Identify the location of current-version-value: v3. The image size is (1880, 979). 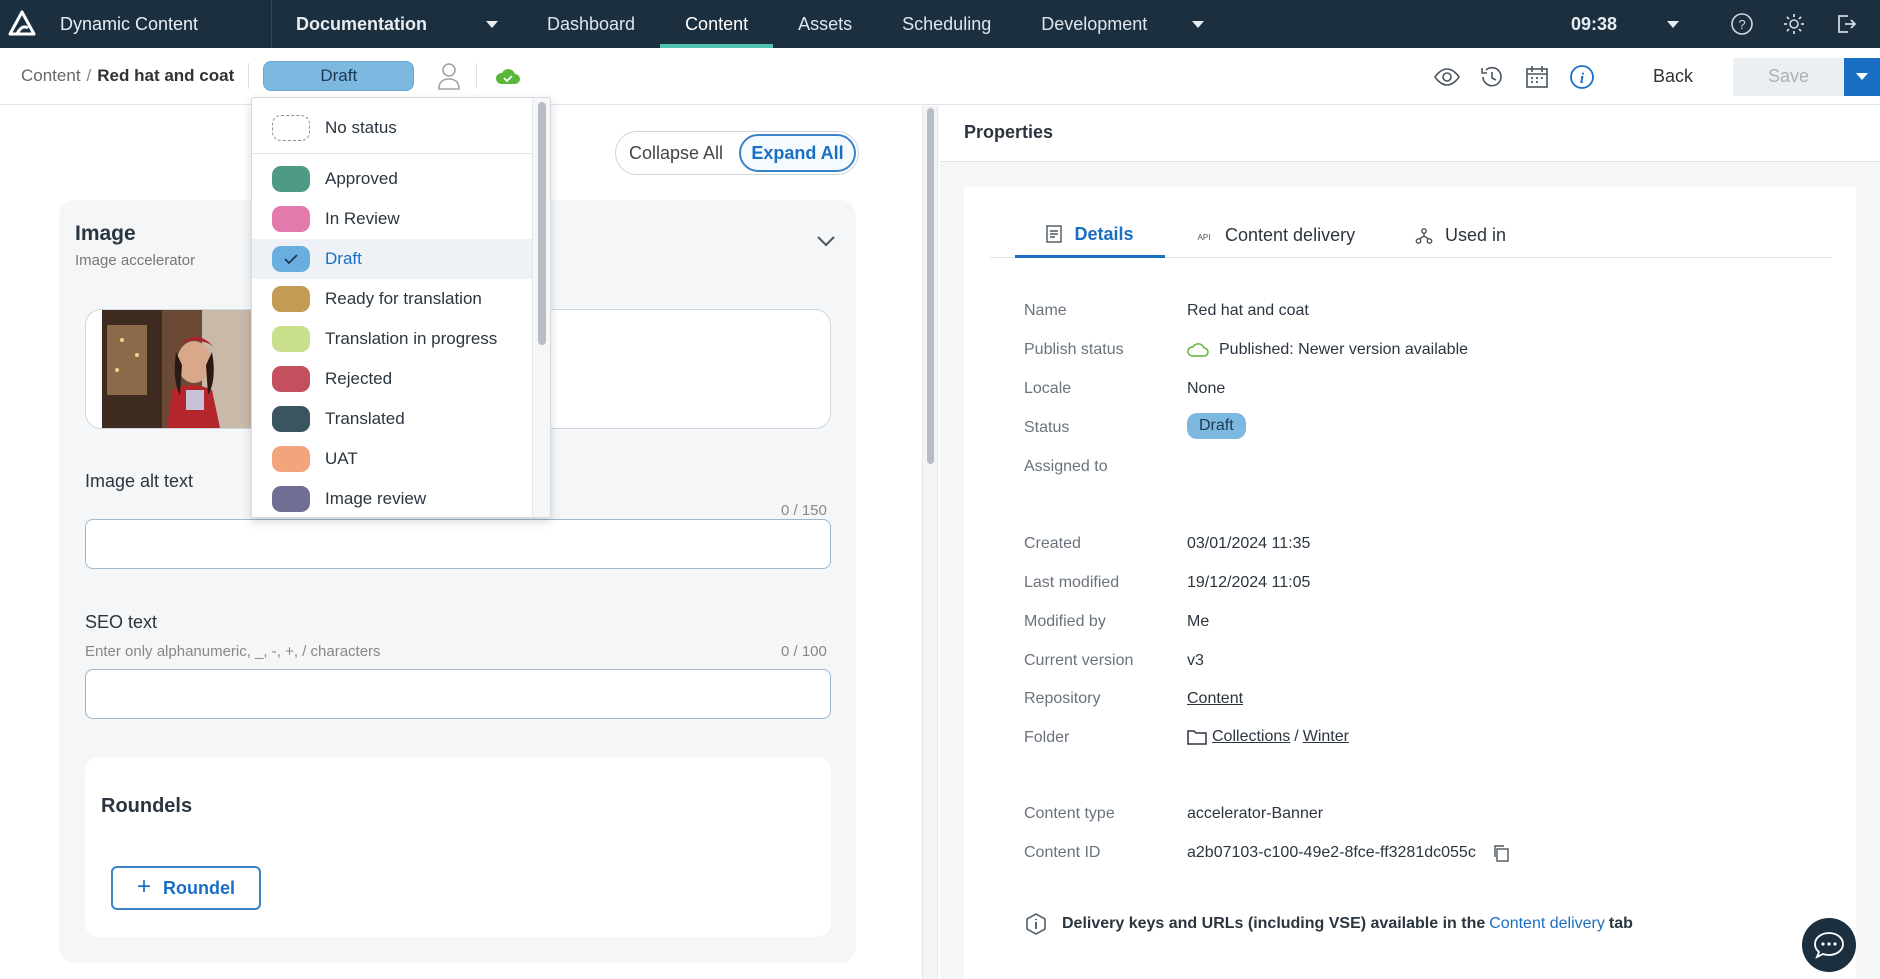
(1195, 660).